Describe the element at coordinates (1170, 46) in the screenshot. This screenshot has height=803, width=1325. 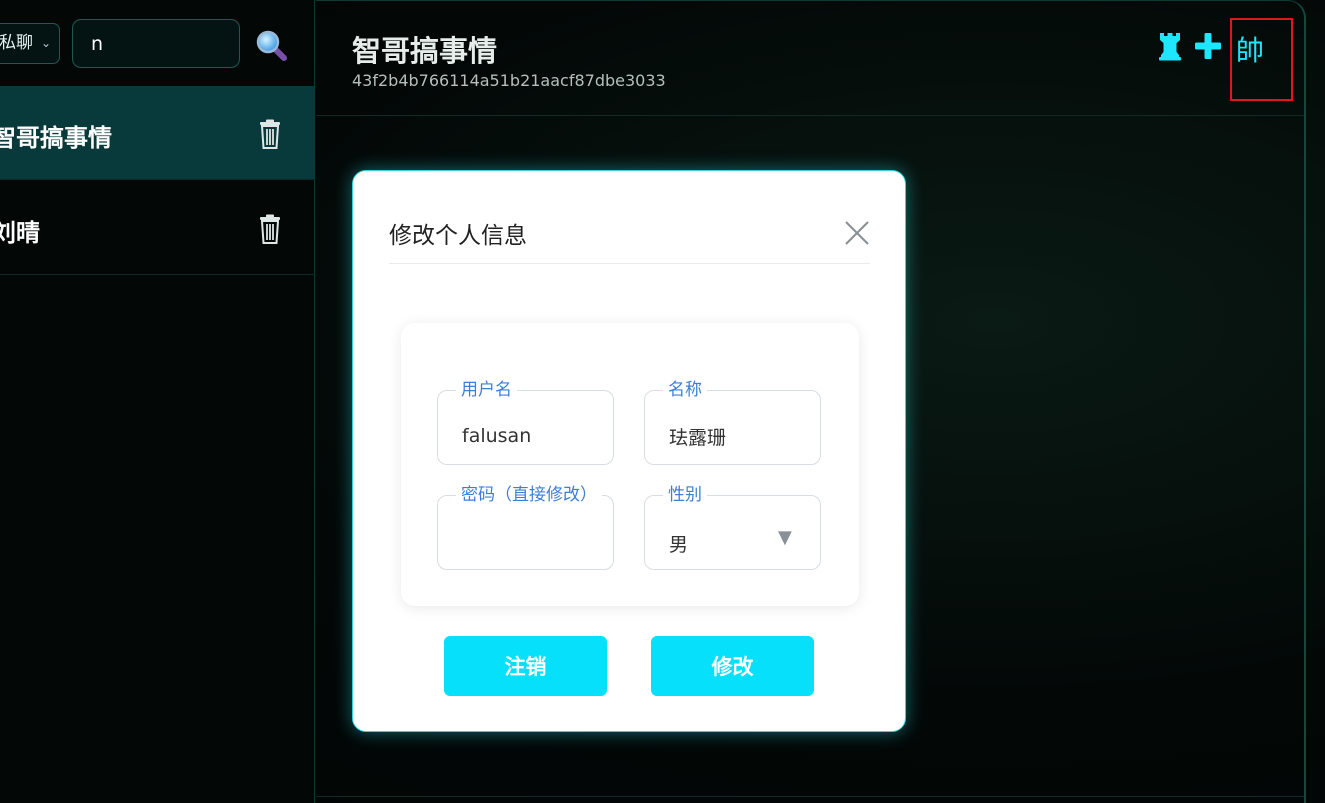
I see `rook-icon` at that location.